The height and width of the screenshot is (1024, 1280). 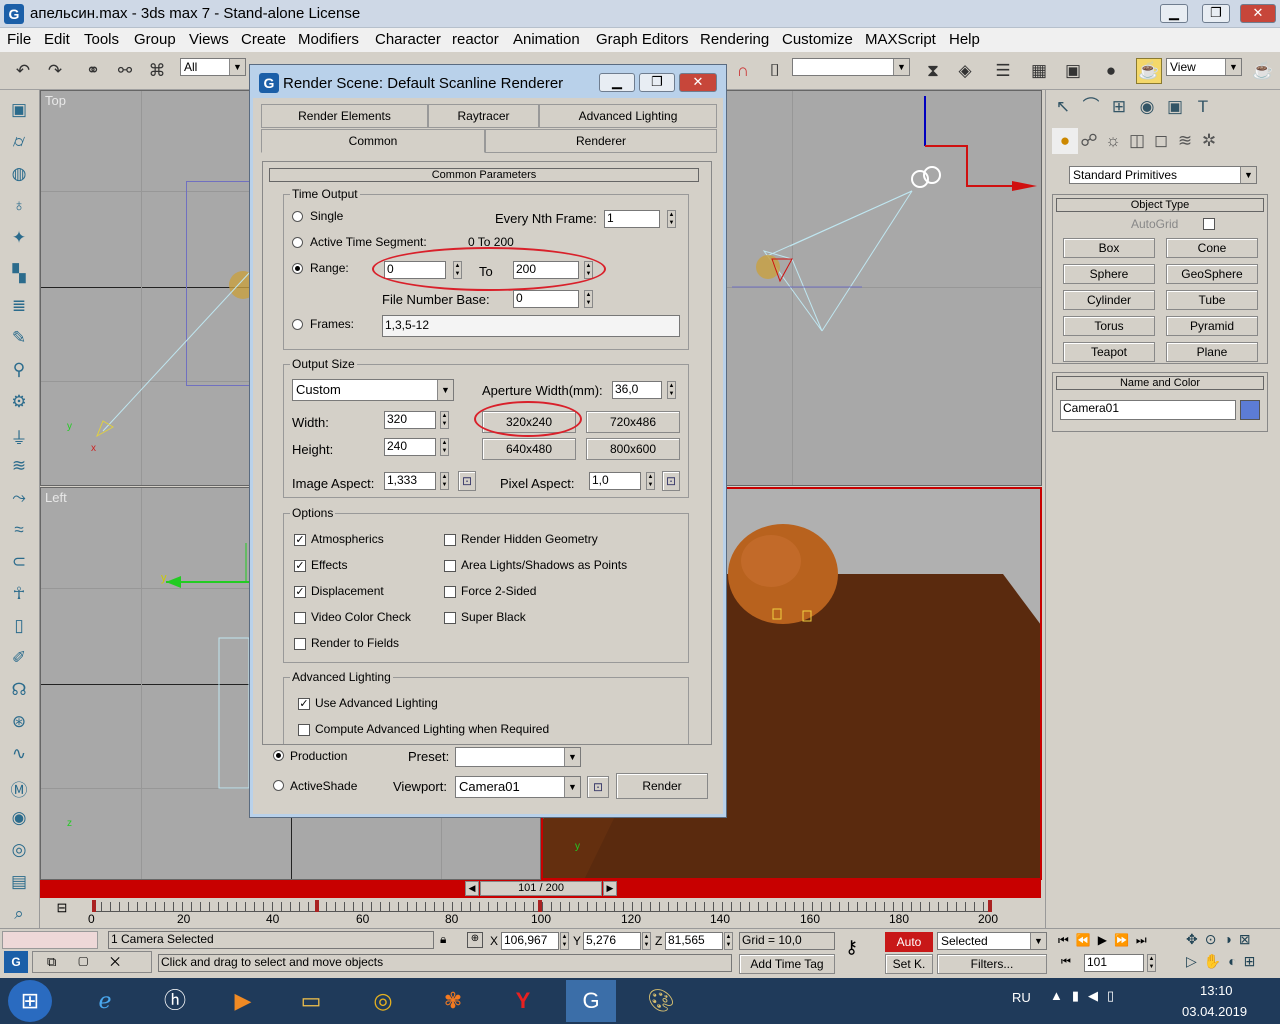 I want to click on document-icon: ▤, so click(x=19, y=884).